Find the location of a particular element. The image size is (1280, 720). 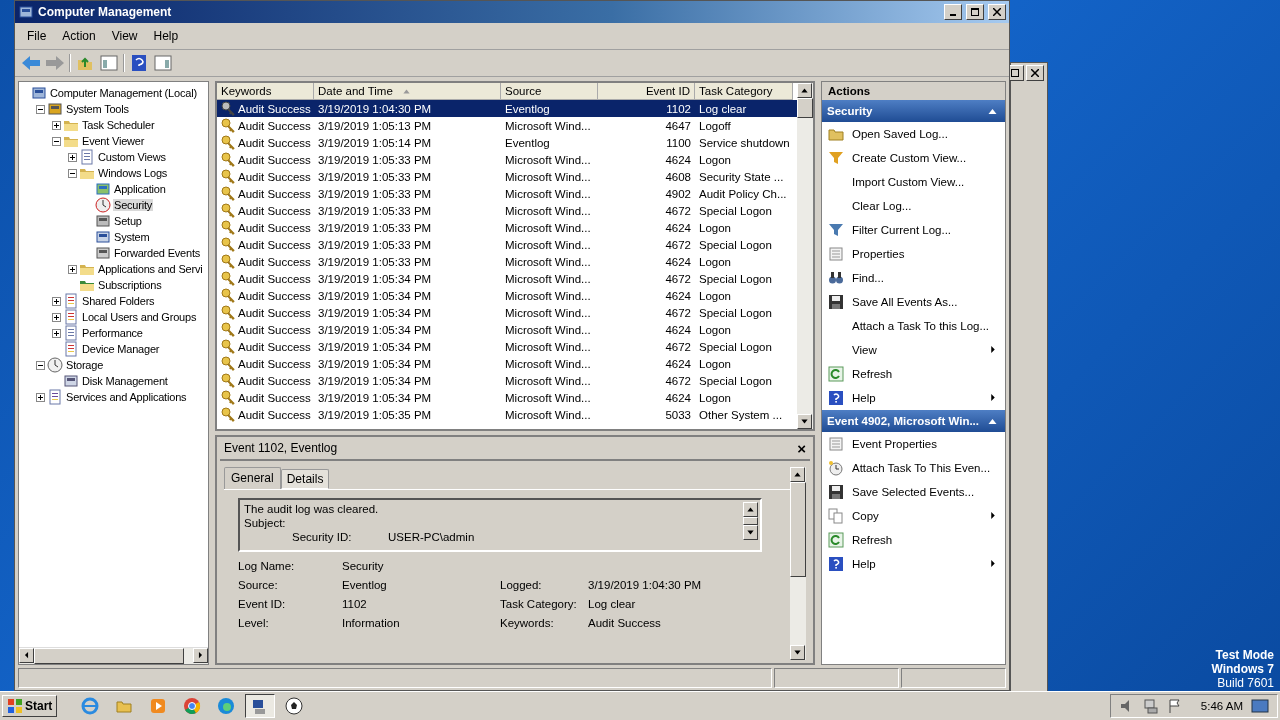

task-link: Properties is located at coordinates (913, 254).